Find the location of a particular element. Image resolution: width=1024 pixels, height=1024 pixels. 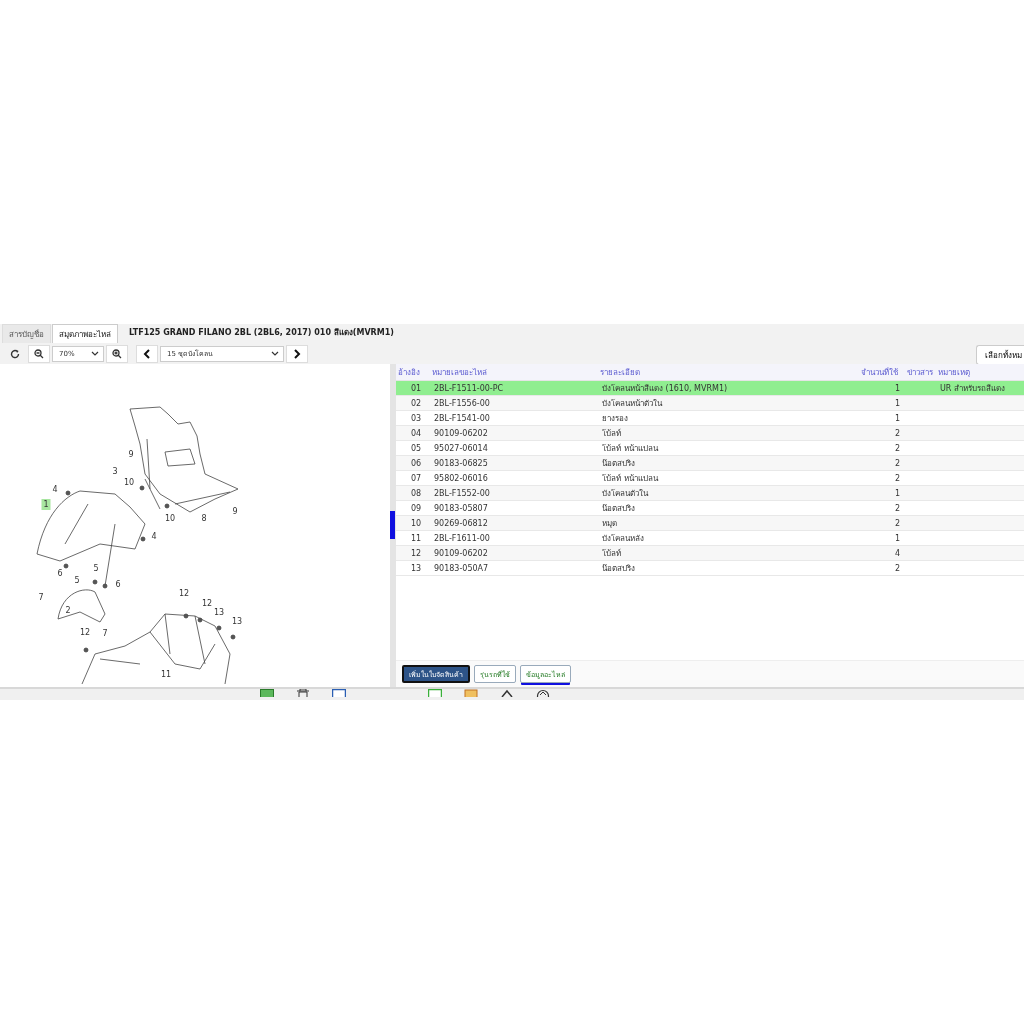

table-cell-text: 90269-06812 is located at coordinates (461, 523).